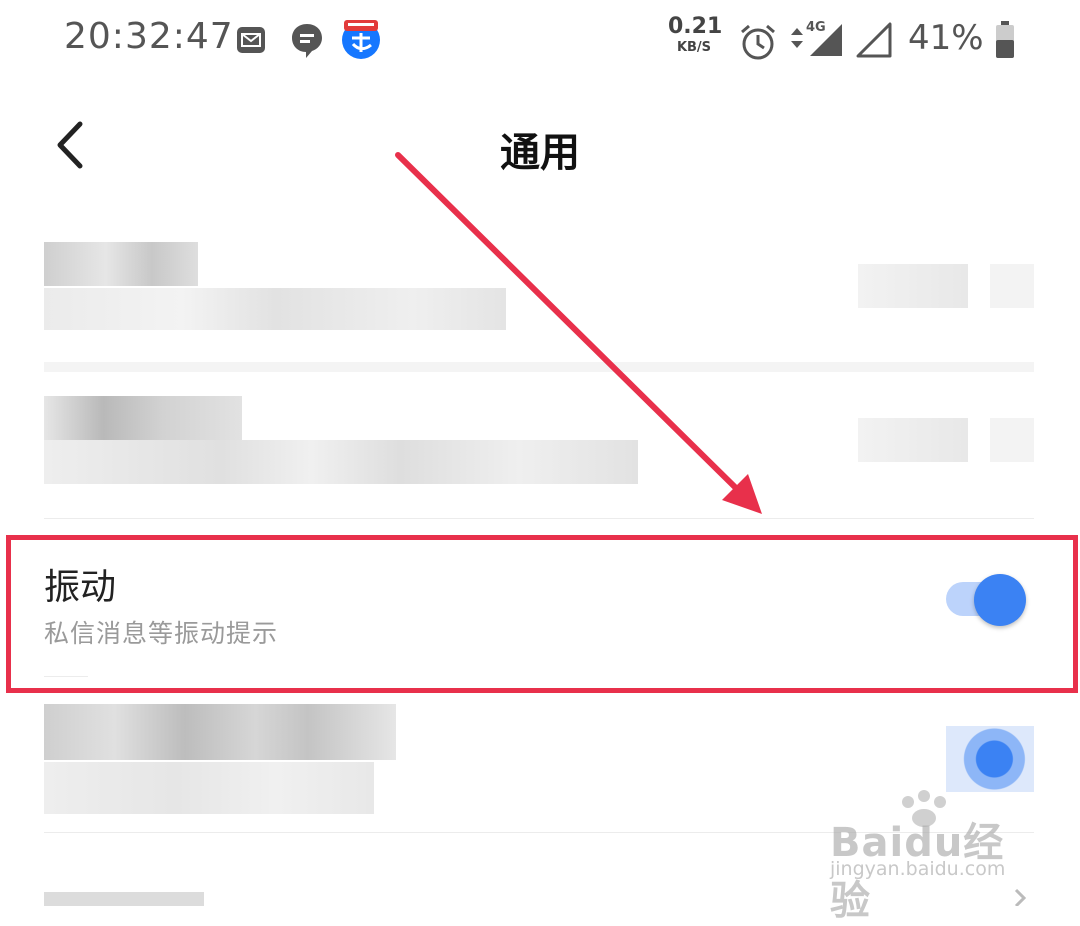 The height and width of the screenshot is (926, 1080). Describe the element at coordinates (931, 857) in the screenshot. I see `baidu-watermark: Baidu经验 jingyan.baidu.com` at that location.